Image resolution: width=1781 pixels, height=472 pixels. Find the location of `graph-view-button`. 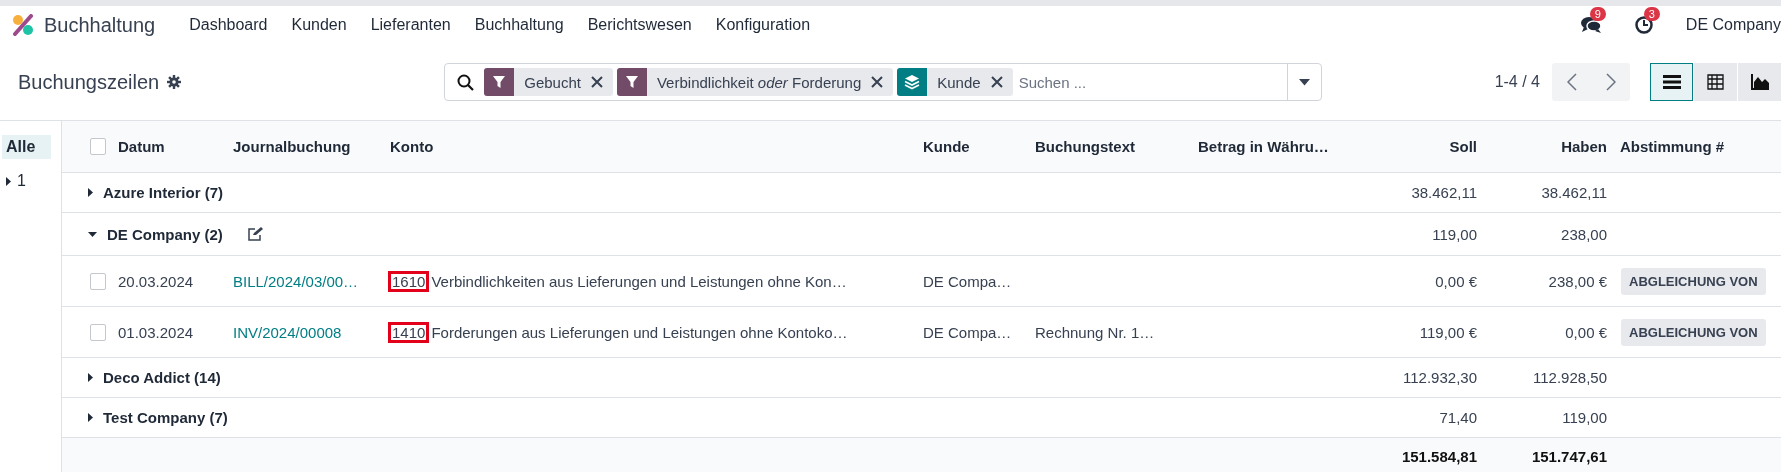

graph-view-button is located at coordinates (1759, 82).